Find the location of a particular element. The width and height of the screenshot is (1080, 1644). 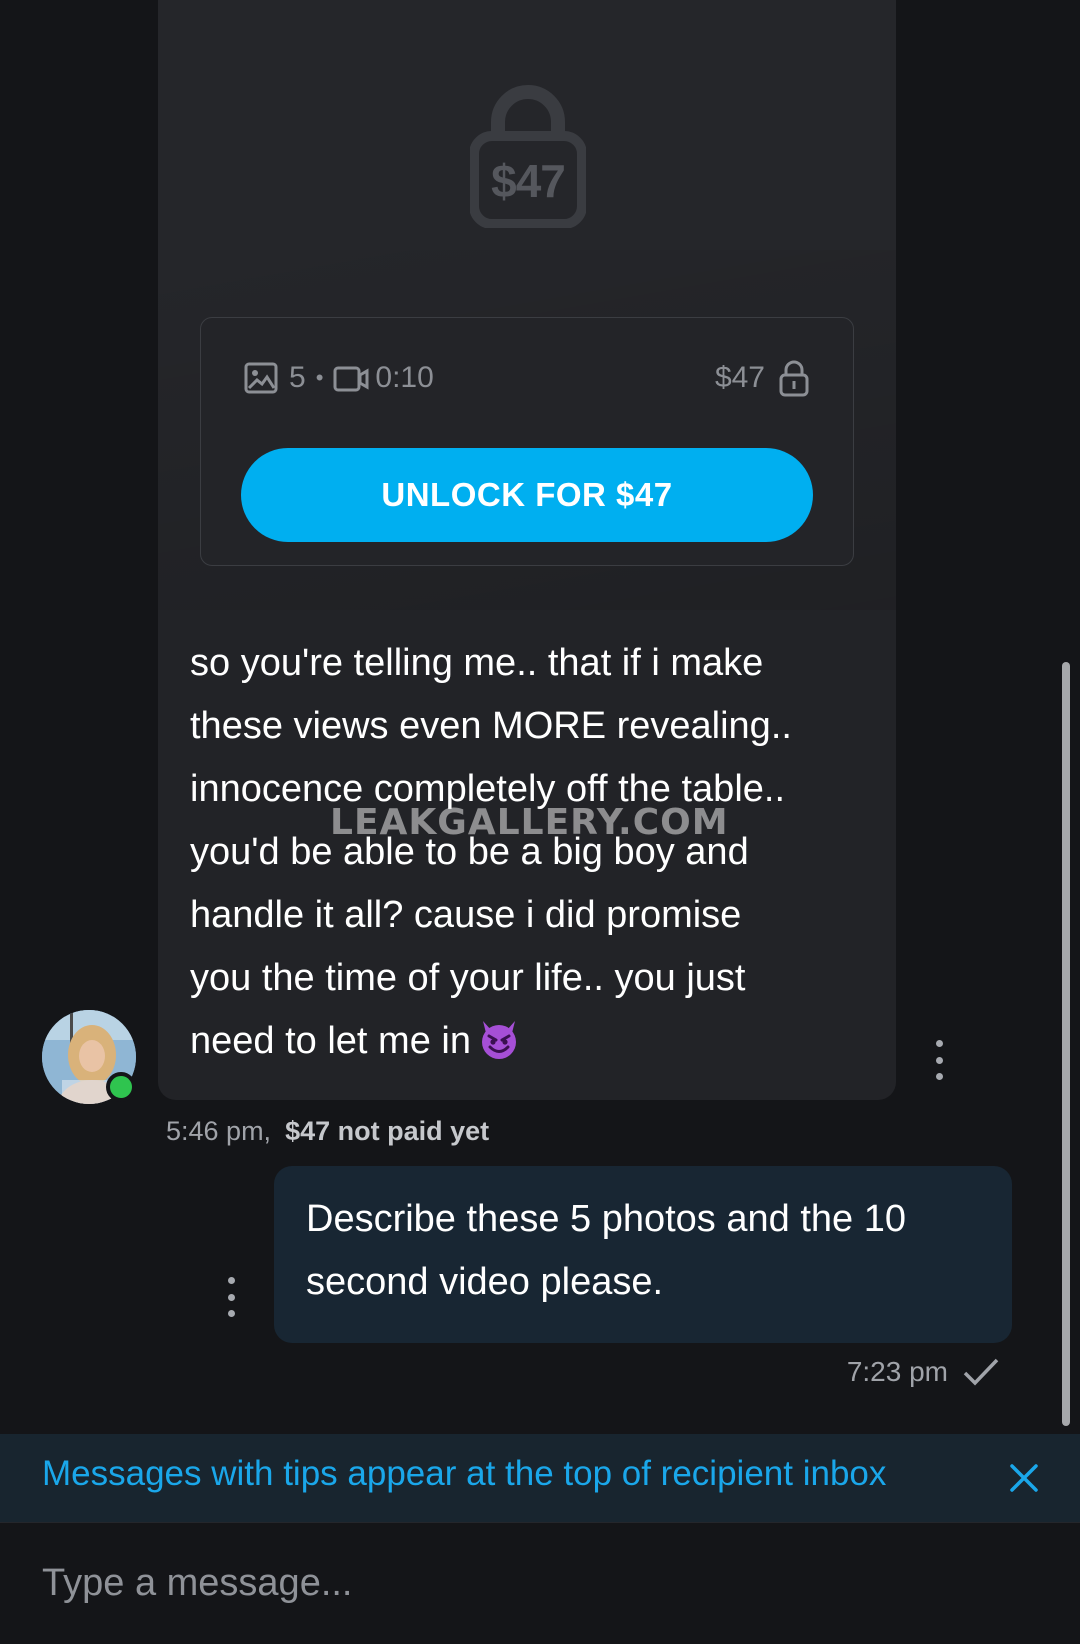

photo-count: 5 is located at coordinates (297, 377).